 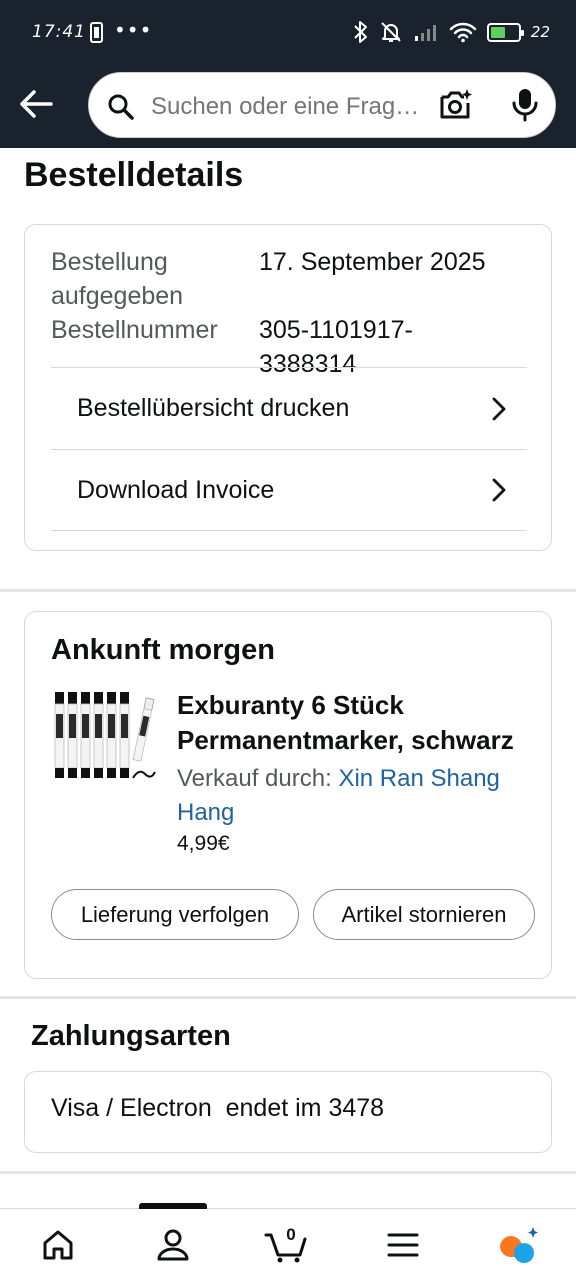 I want to click on print-order-summary-link: Bestellübersicht drucken, so click(x=289, y=408).